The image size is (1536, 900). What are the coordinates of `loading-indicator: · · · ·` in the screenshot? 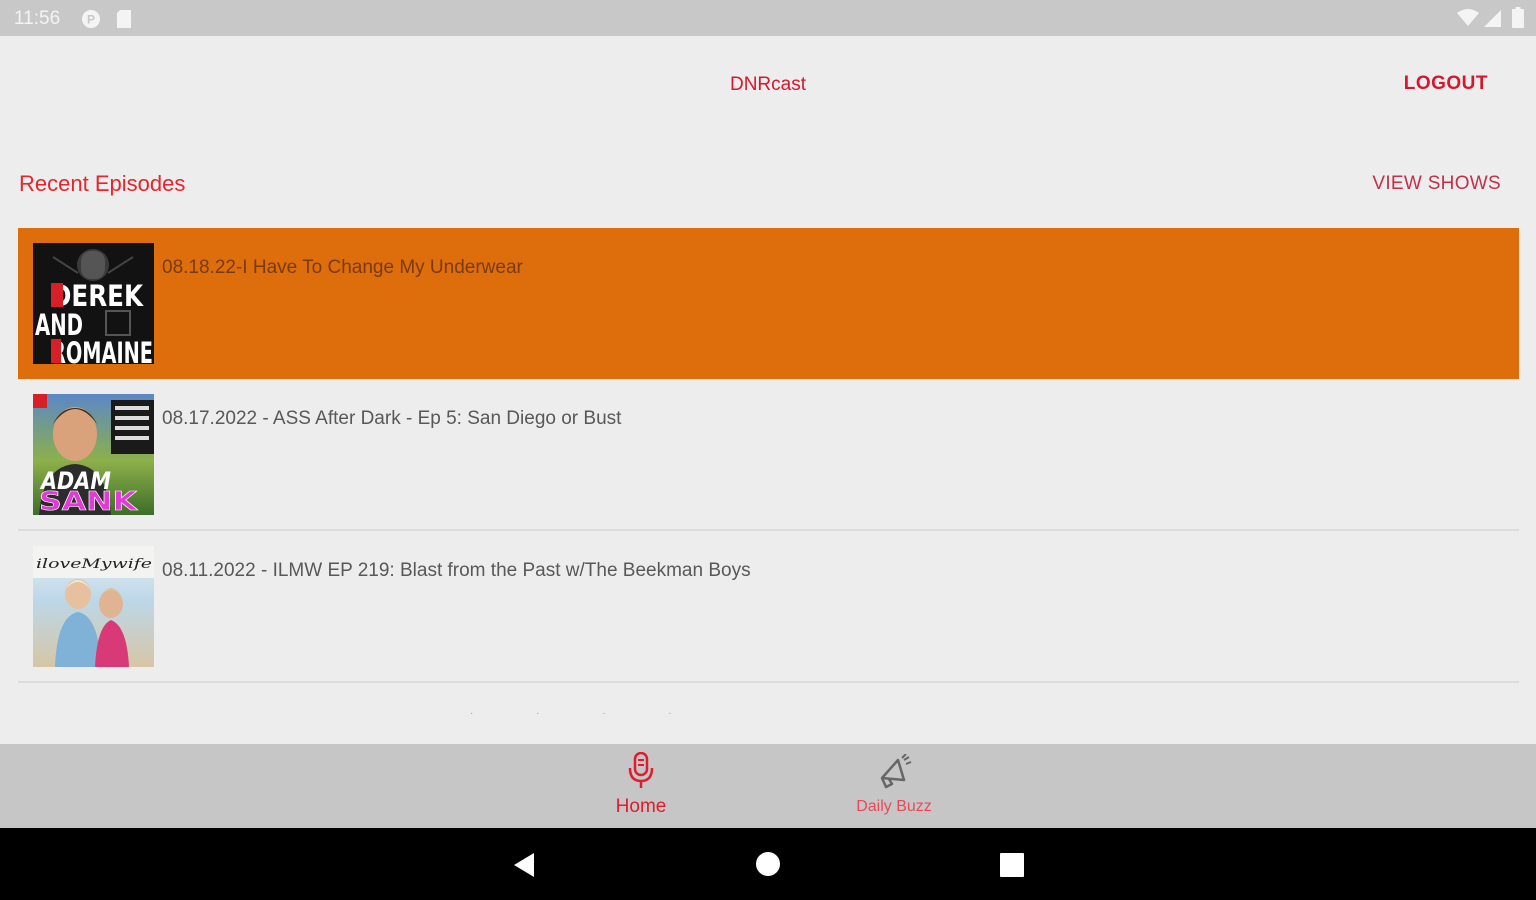 It's located at (586, 713).